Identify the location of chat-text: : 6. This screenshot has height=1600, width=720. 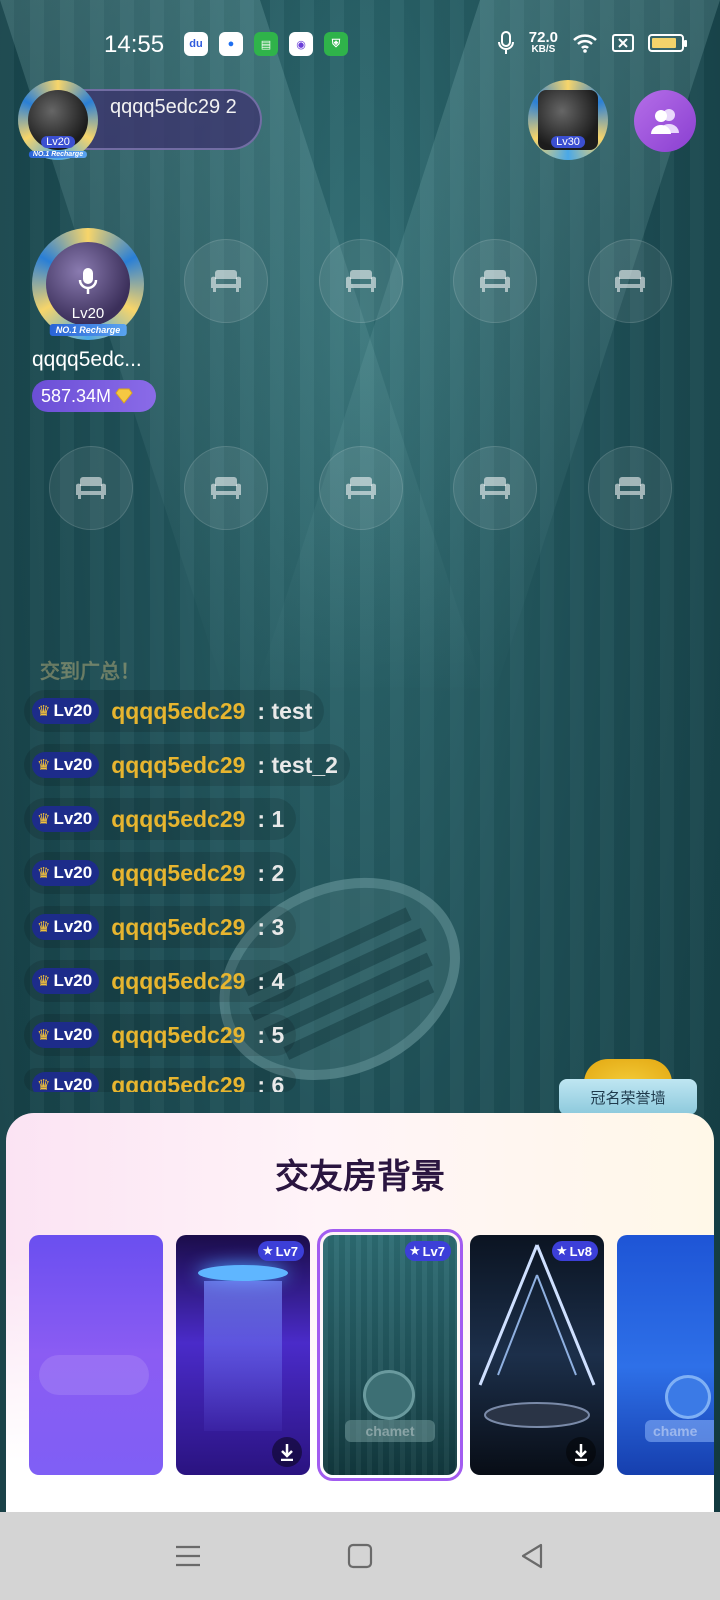
(271, 1082).